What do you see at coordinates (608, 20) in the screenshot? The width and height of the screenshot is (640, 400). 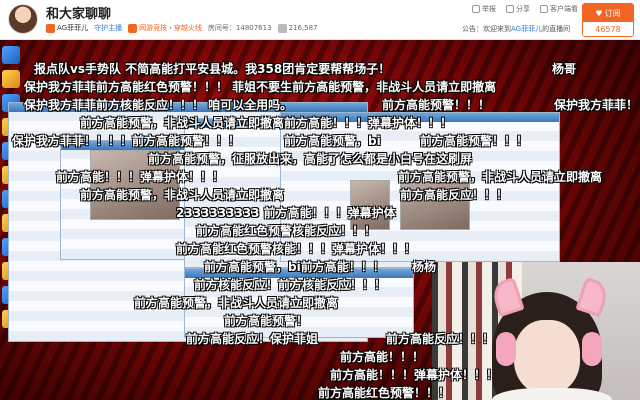 I see `subscribe-button: ♥ 订阅 46578` at bounding box center [608, 20].